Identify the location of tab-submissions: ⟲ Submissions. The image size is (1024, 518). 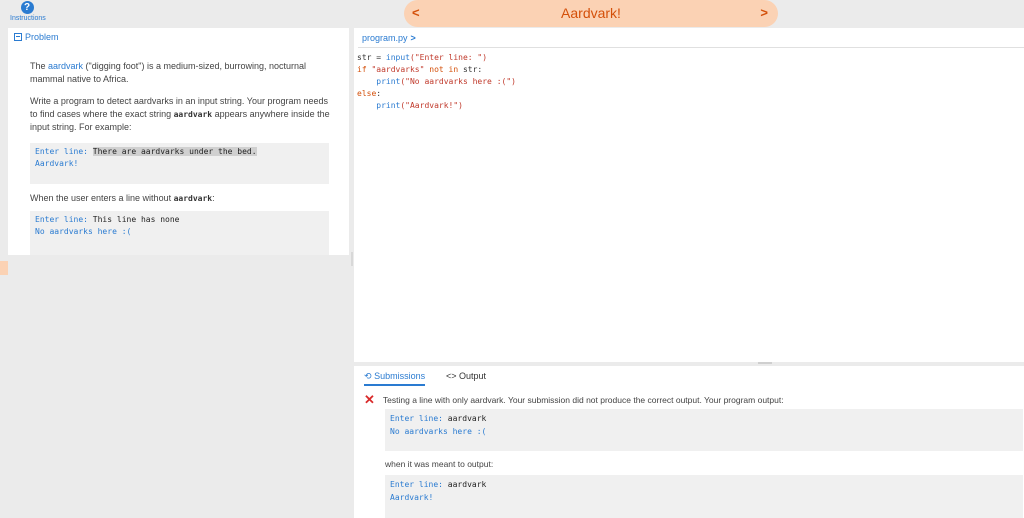
(395, 378).